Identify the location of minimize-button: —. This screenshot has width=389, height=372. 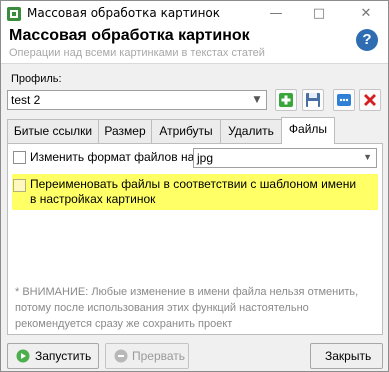
(276, 14).